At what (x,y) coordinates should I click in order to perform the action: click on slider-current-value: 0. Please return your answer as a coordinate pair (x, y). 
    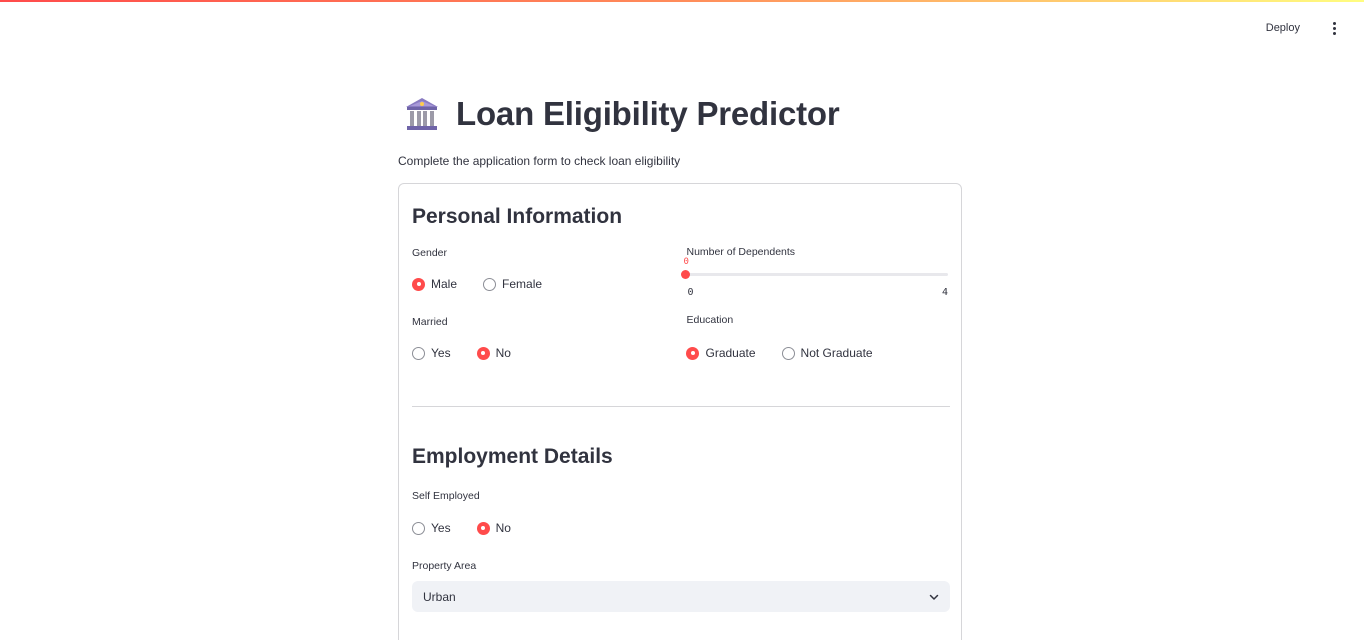
    Looking at the image, I should click on (686, 262).